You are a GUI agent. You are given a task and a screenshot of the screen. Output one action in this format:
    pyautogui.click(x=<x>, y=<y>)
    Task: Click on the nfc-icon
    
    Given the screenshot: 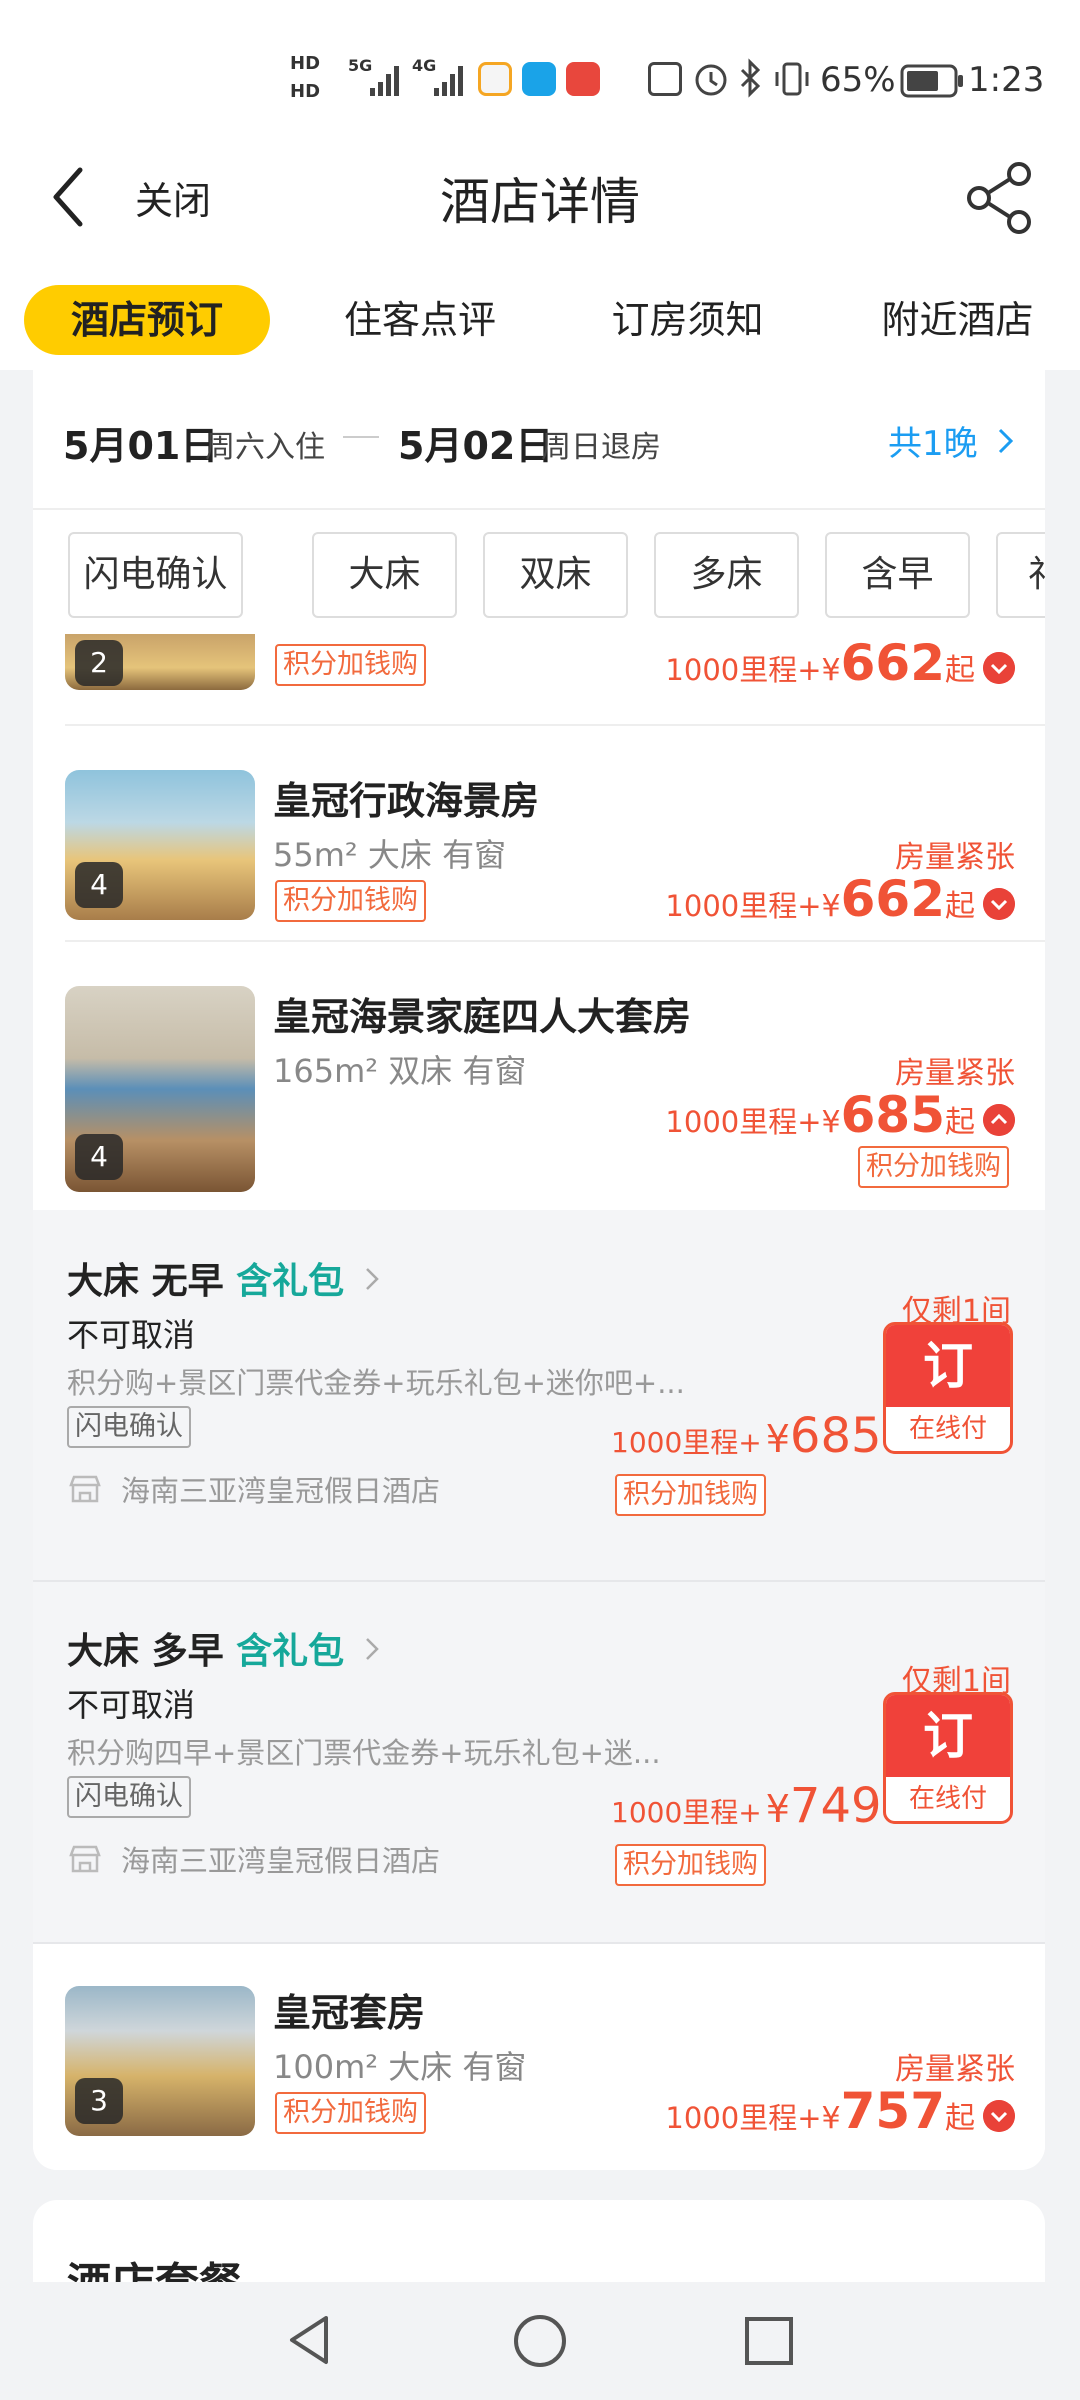 What is the action you would take?
    pyautogui.click(x=665, y=79)
    